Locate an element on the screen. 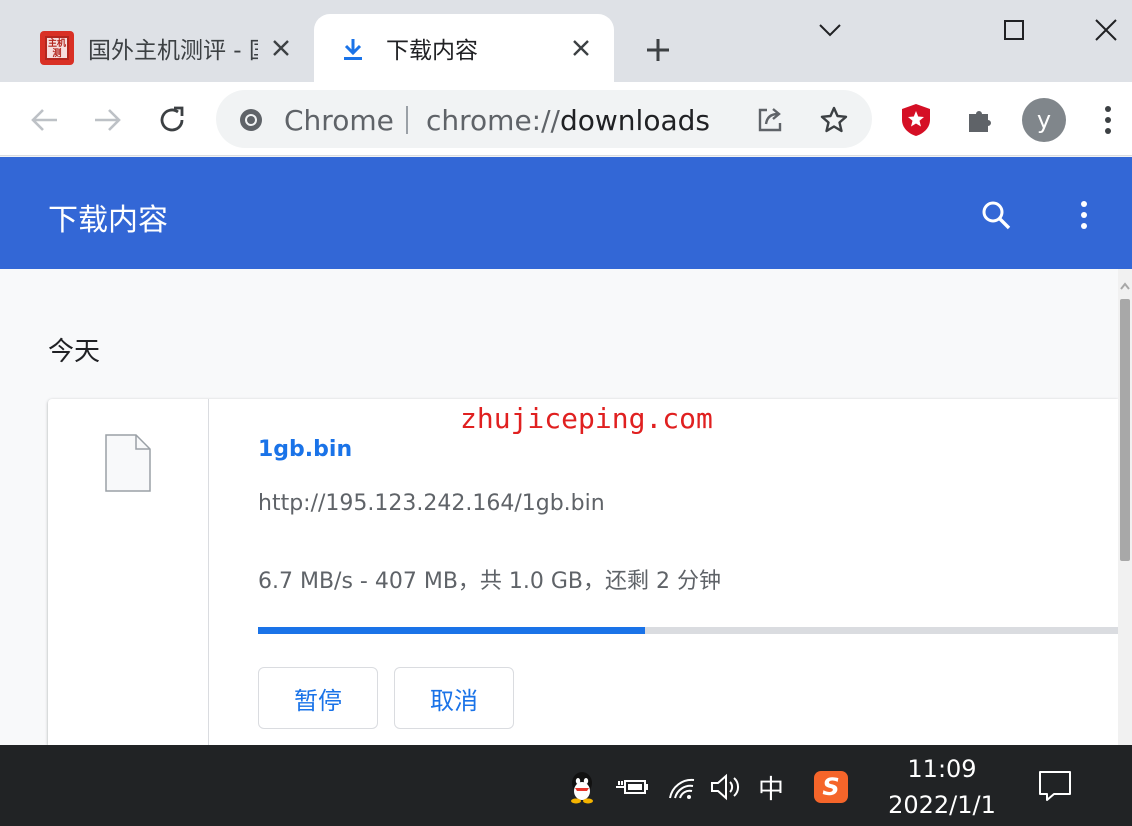 The width and height of the screenshot is (1132, 826). tab-zhujiceping: 主机测 国外主机测评 - 国外VPS is located at coordinates (168, 48).